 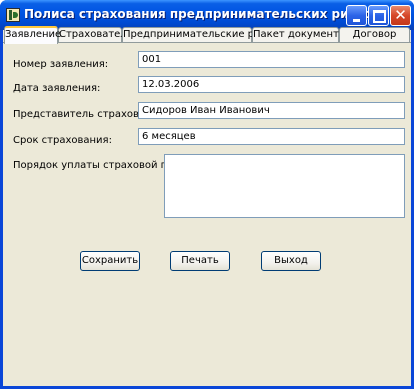 I want to click on tab-business-risks: Предпринимательские риски, so click(x=200, y=34).